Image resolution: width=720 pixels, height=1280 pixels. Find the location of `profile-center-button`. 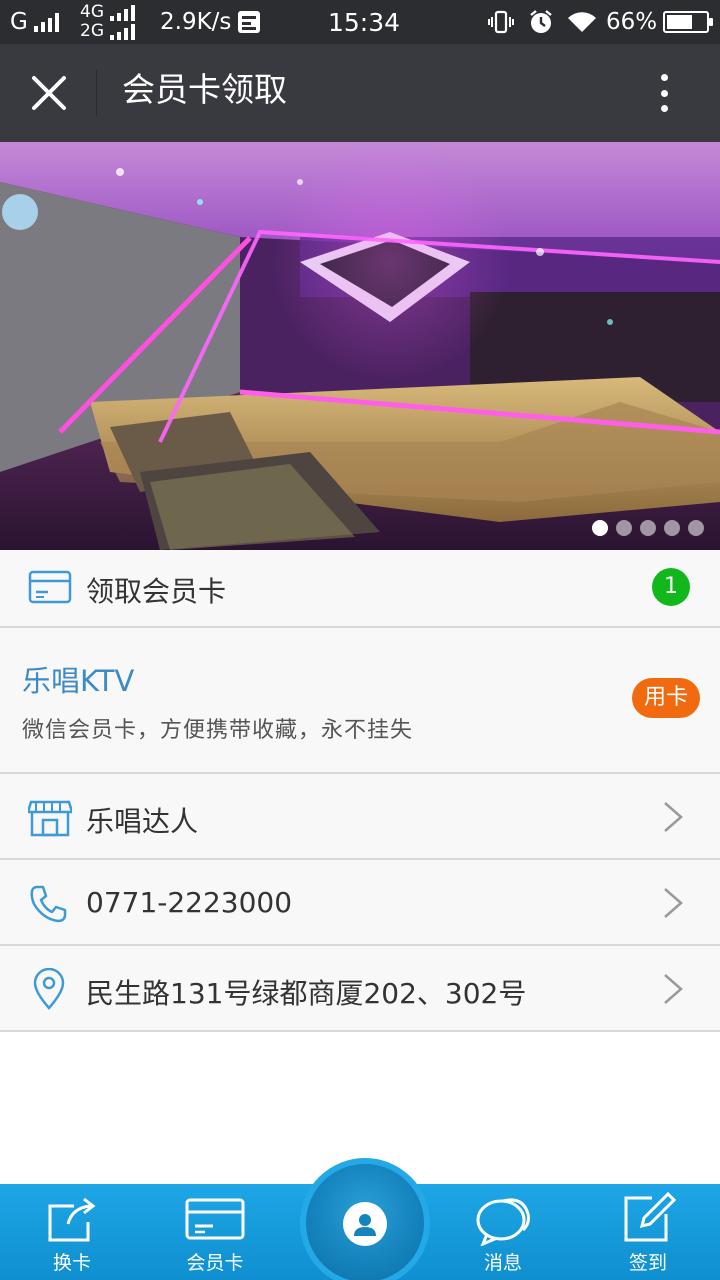

profile-center-button is located at coordinates (365, 1219).